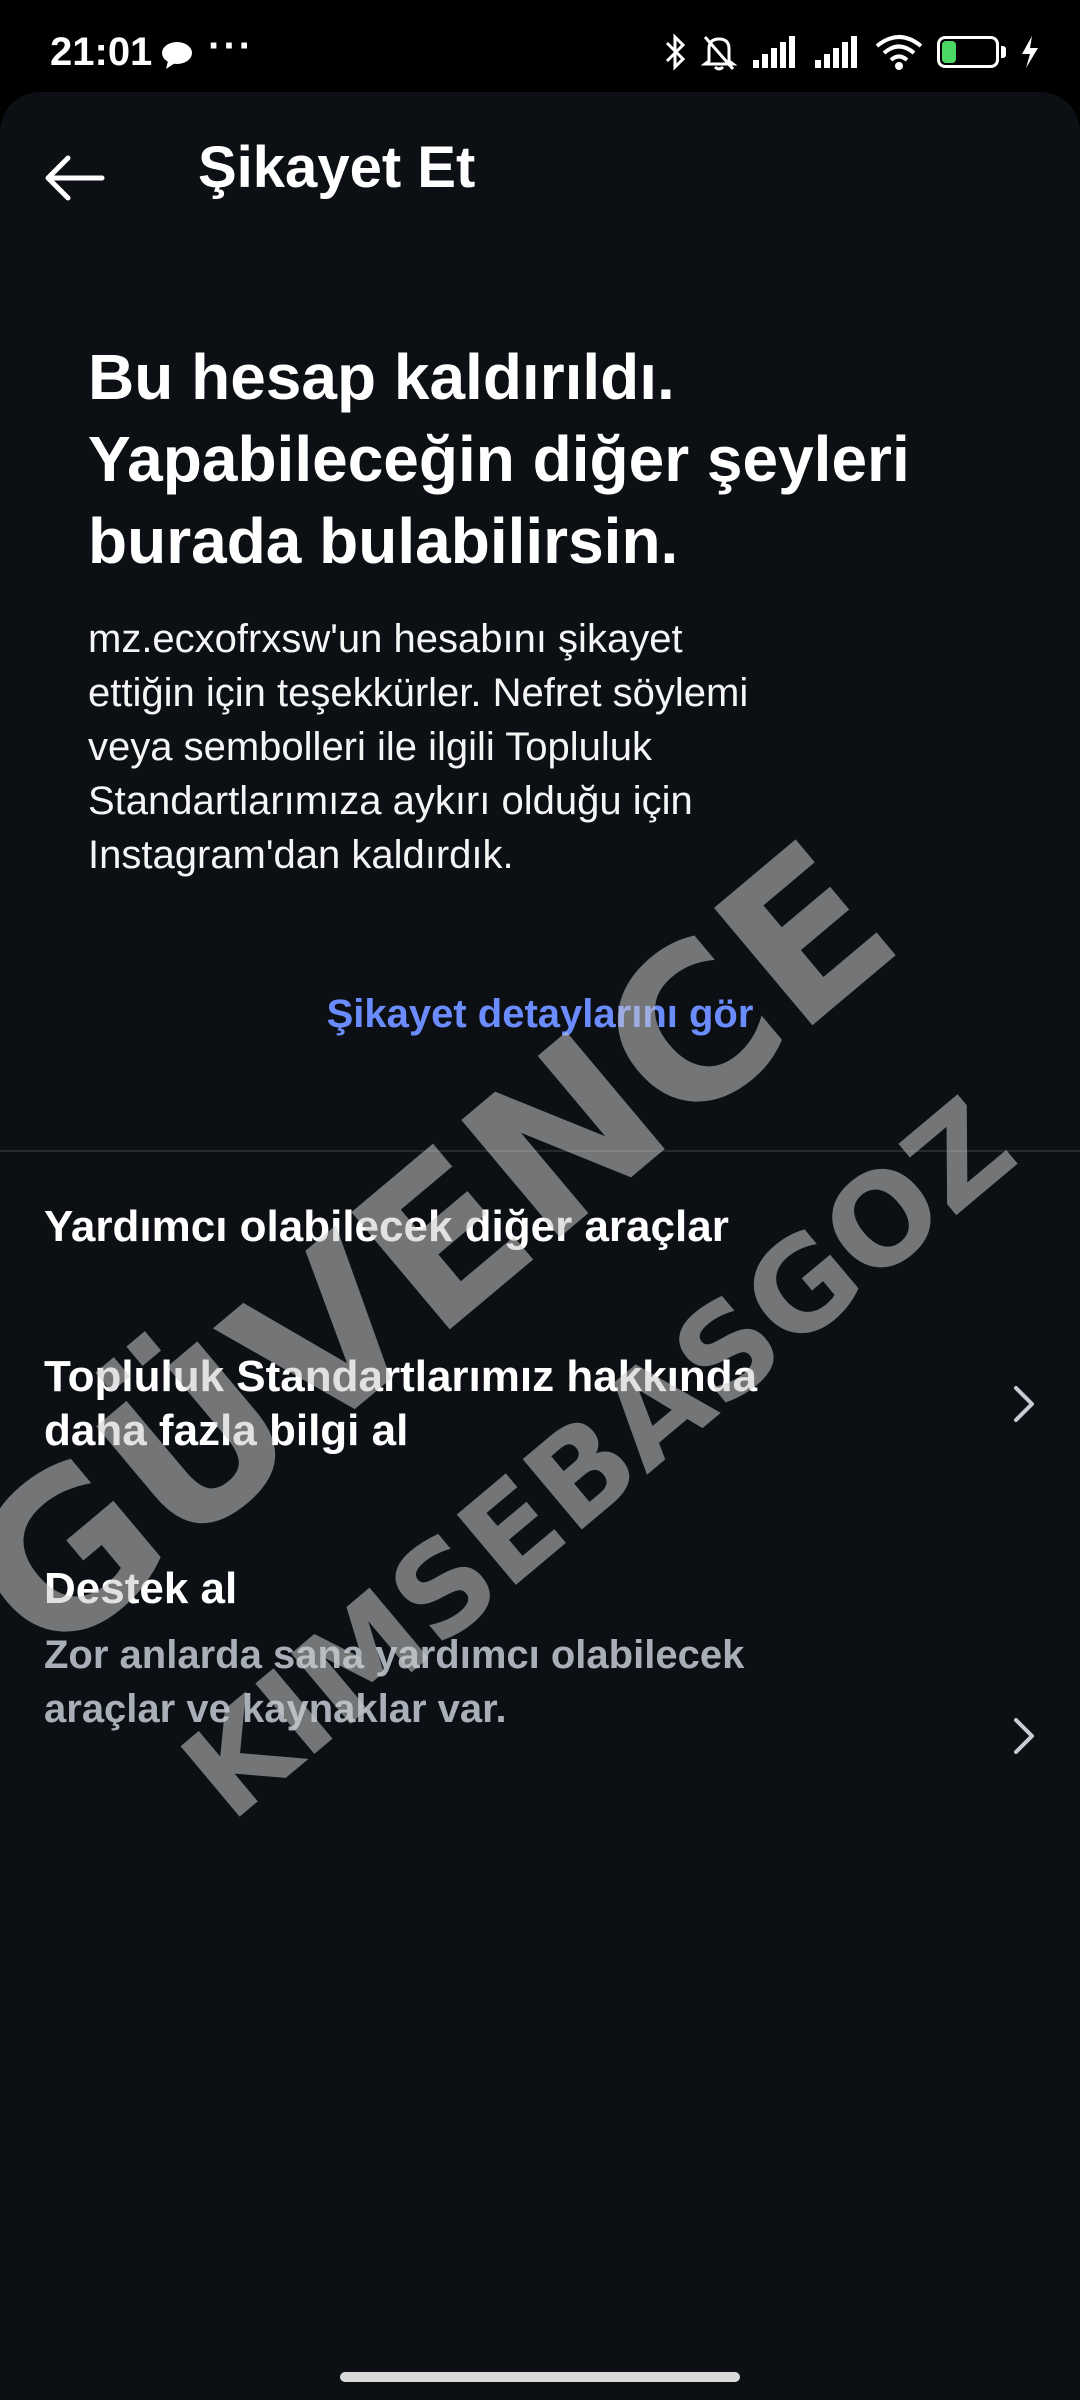 The height and width of the screenshot is (2400, 1080). I want to click on body-line: veya sembolleri ile ilgili Topluluk, so click(370, 747).